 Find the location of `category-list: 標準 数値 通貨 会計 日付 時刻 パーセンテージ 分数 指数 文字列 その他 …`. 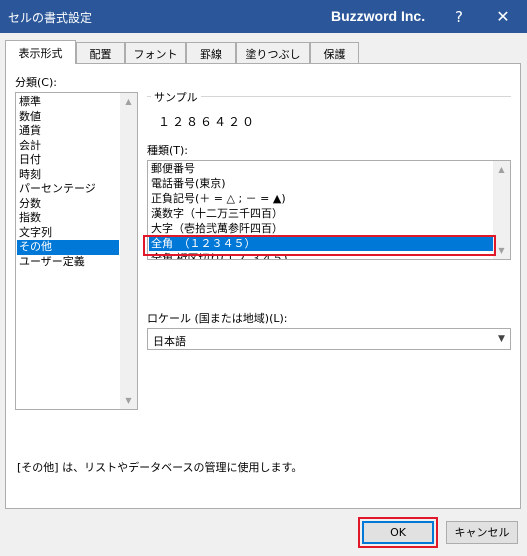

category-list: 標準 数値 通貨 会計 日付 時刻 パーセンテージ 分数 指数 文字列 その他 … is located at coordinates (76, 251).